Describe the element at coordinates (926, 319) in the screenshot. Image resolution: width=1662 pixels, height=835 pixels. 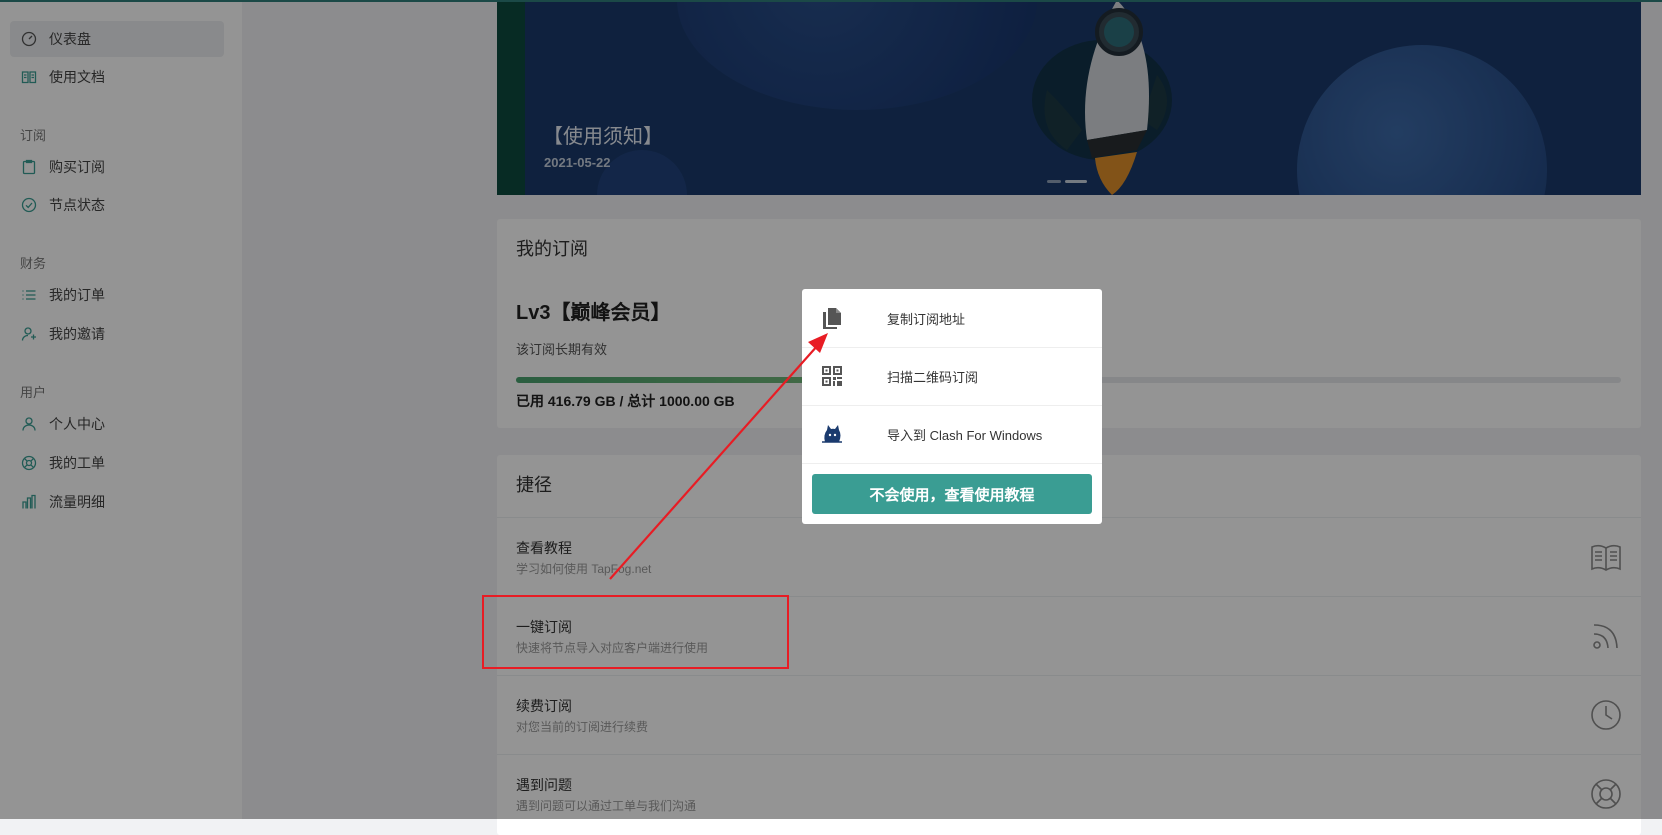
I see `popup-item-label: 复制订阅地址` at that location.